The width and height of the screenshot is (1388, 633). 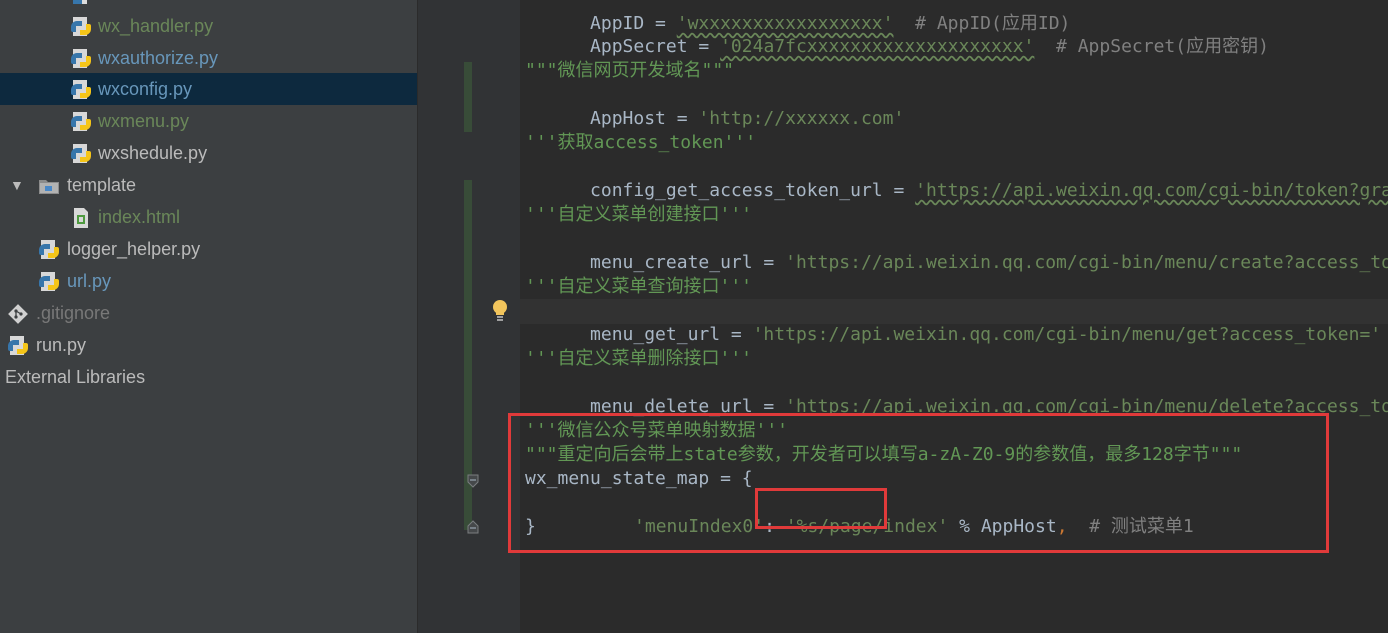 What do you see at coordinates (81, 218) in the screenshot?
I see `html-file-icon` at bounding box center [81, 218].